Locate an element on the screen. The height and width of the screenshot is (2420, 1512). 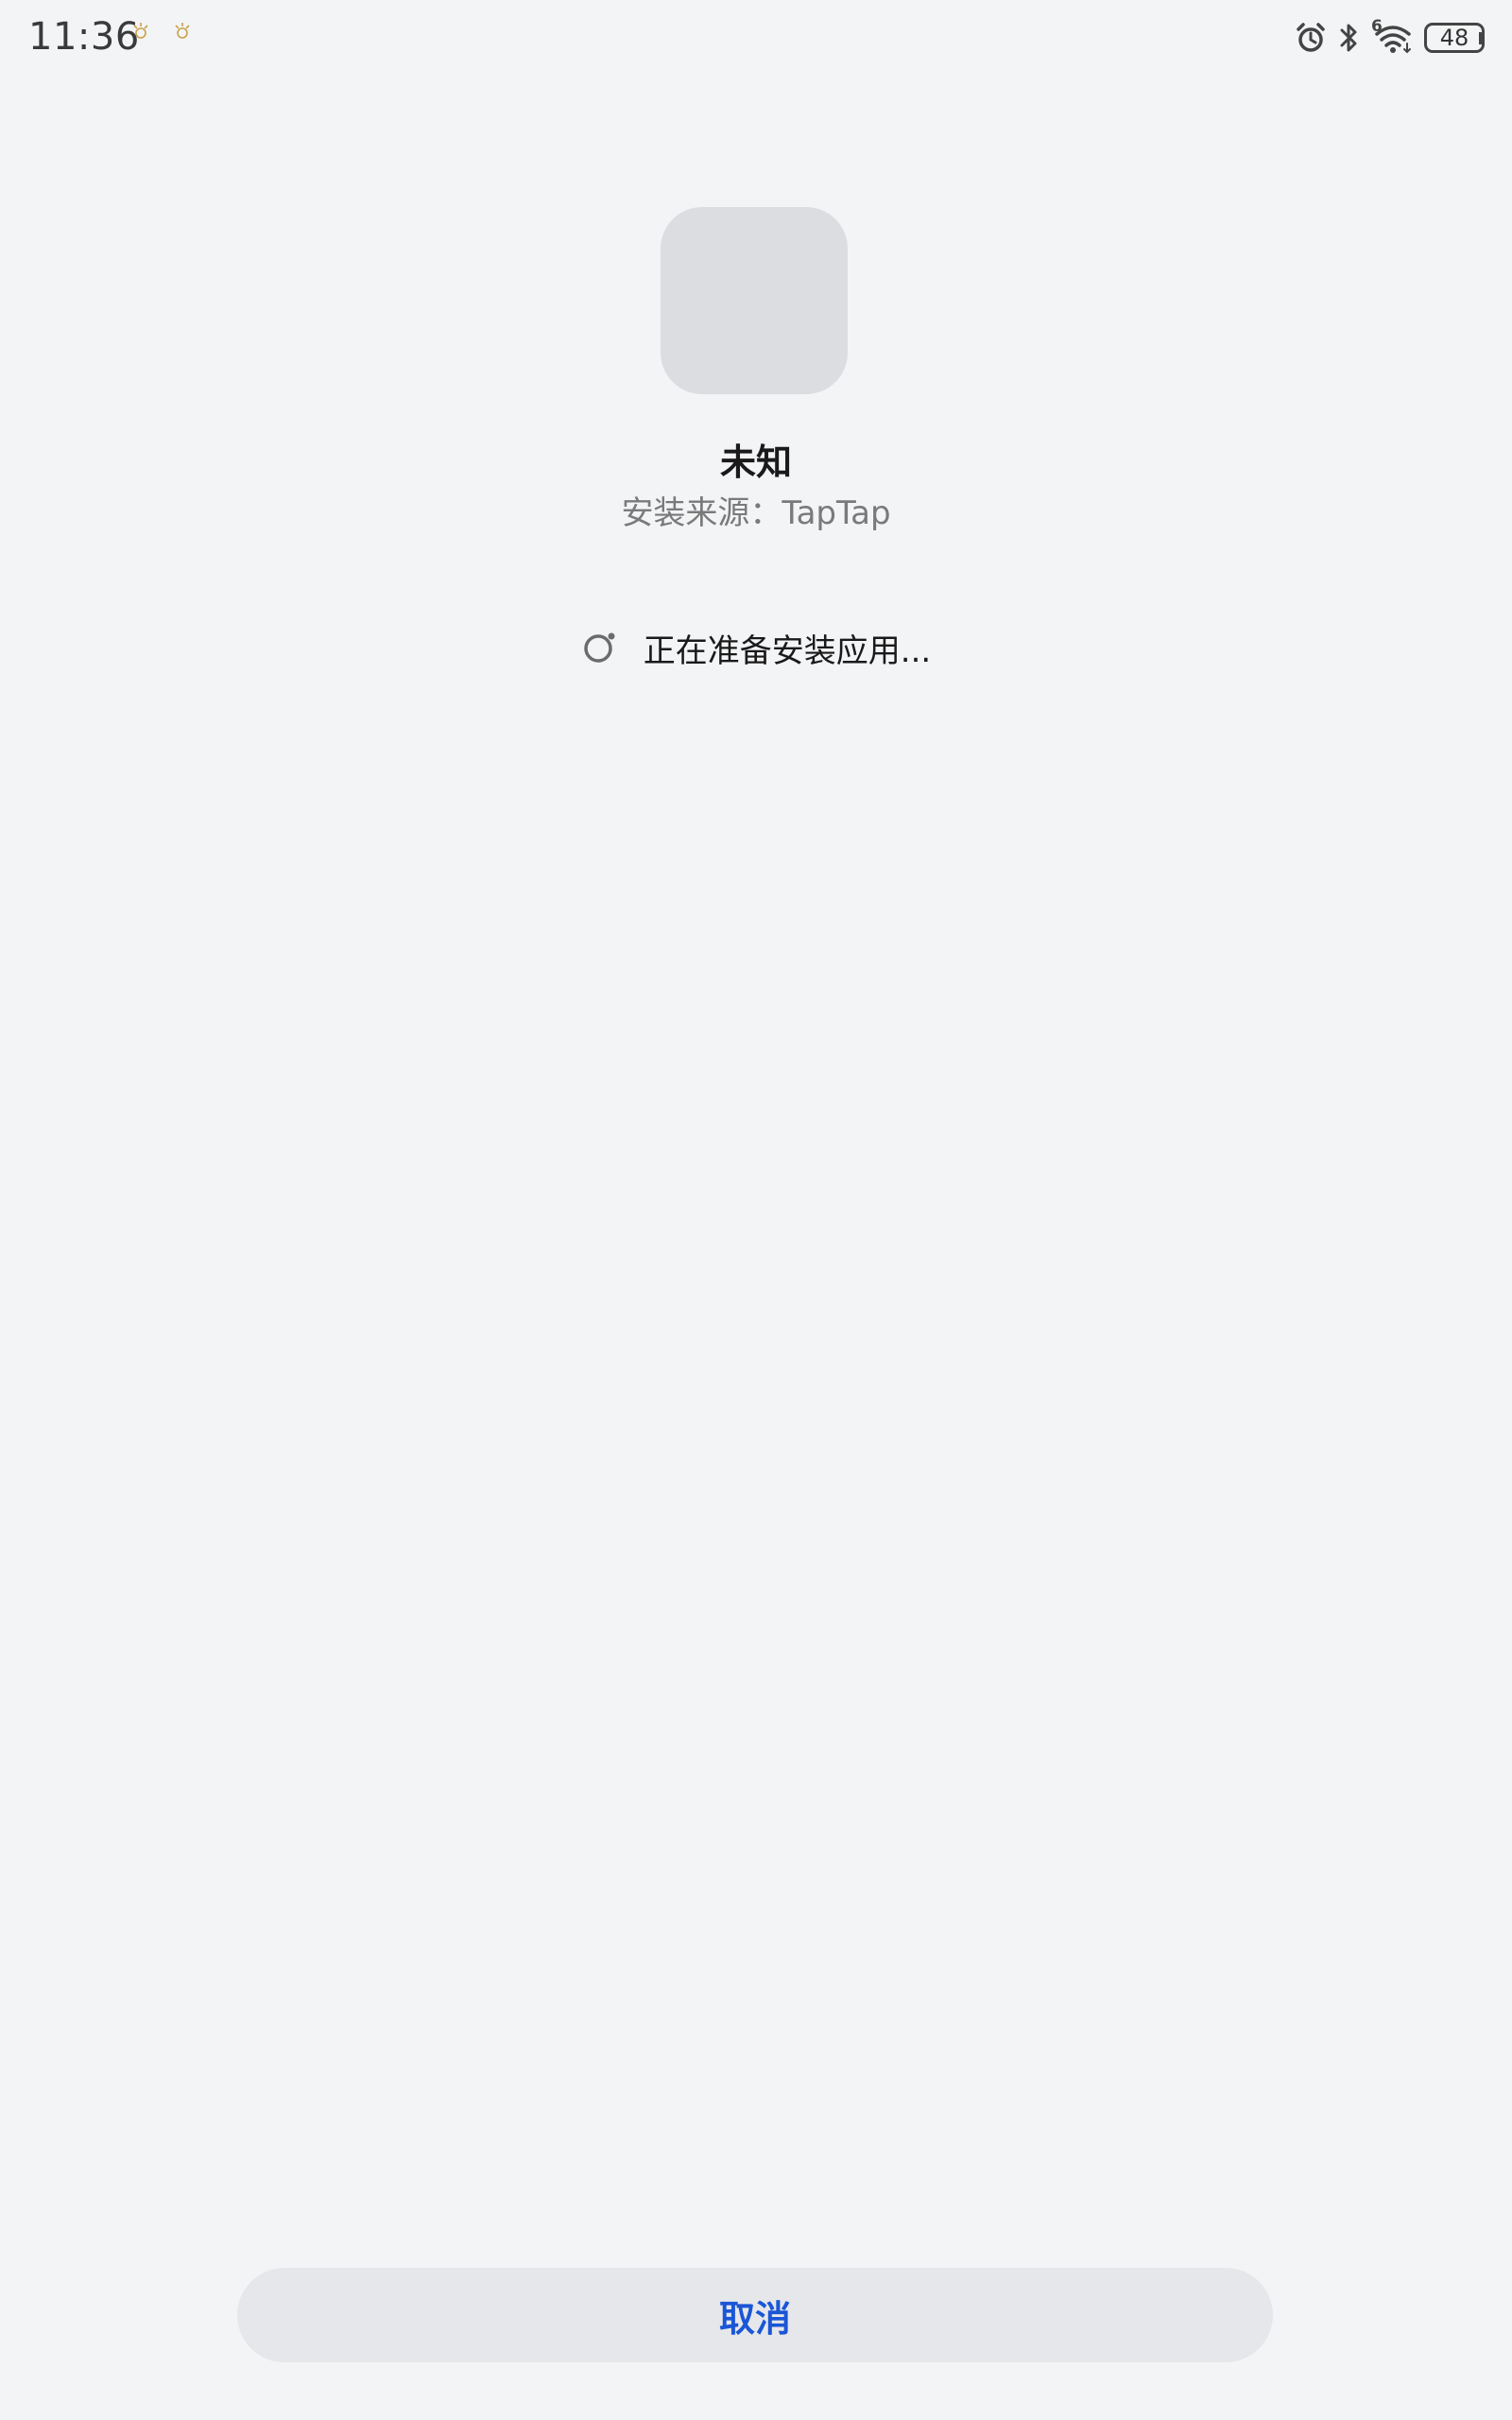
install-source: 安装来源：TapTap is located at coordinates (756, 513).